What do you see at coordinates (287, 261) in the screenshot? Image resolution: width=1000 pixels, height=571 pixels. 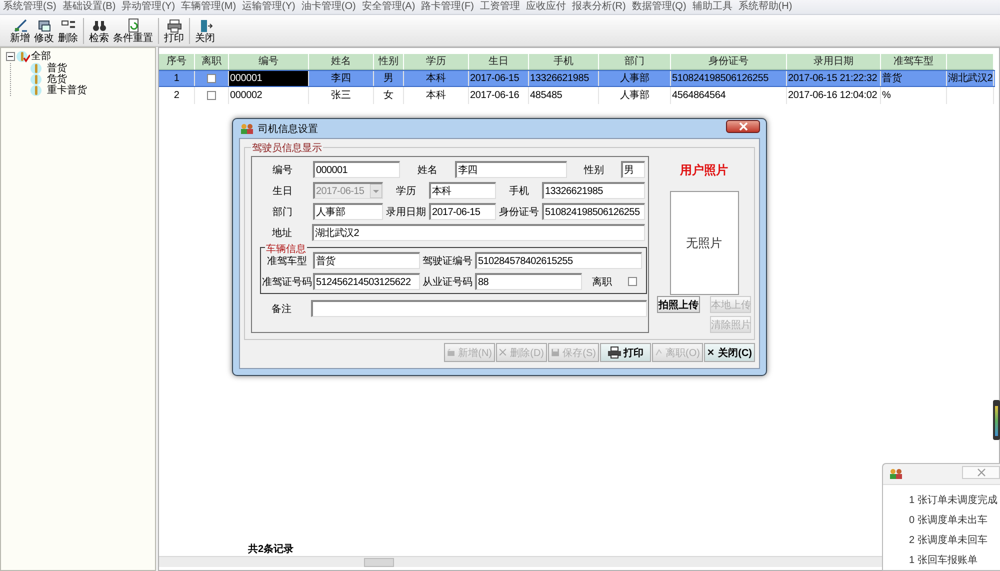 I see `field-label: 准驾车型` at bounding box center [287, 261].